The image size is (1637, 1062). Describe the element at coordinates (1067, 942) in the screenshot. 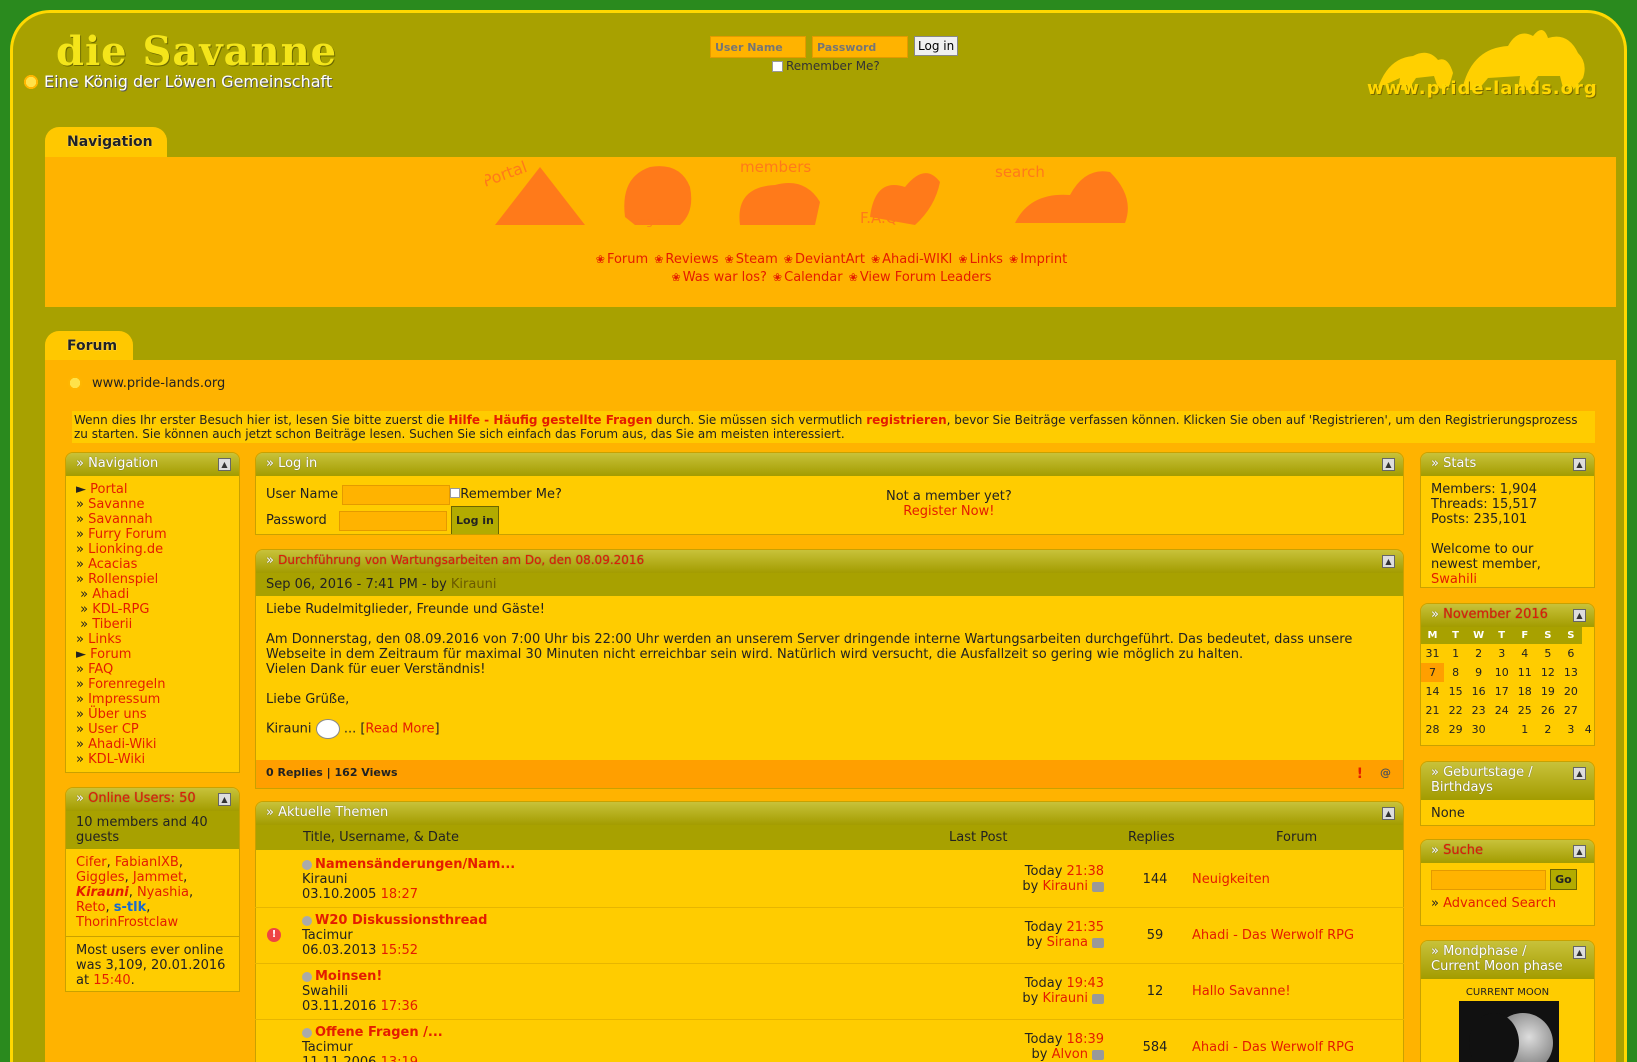

I see `last-post-user-link: Sirana` at that location.